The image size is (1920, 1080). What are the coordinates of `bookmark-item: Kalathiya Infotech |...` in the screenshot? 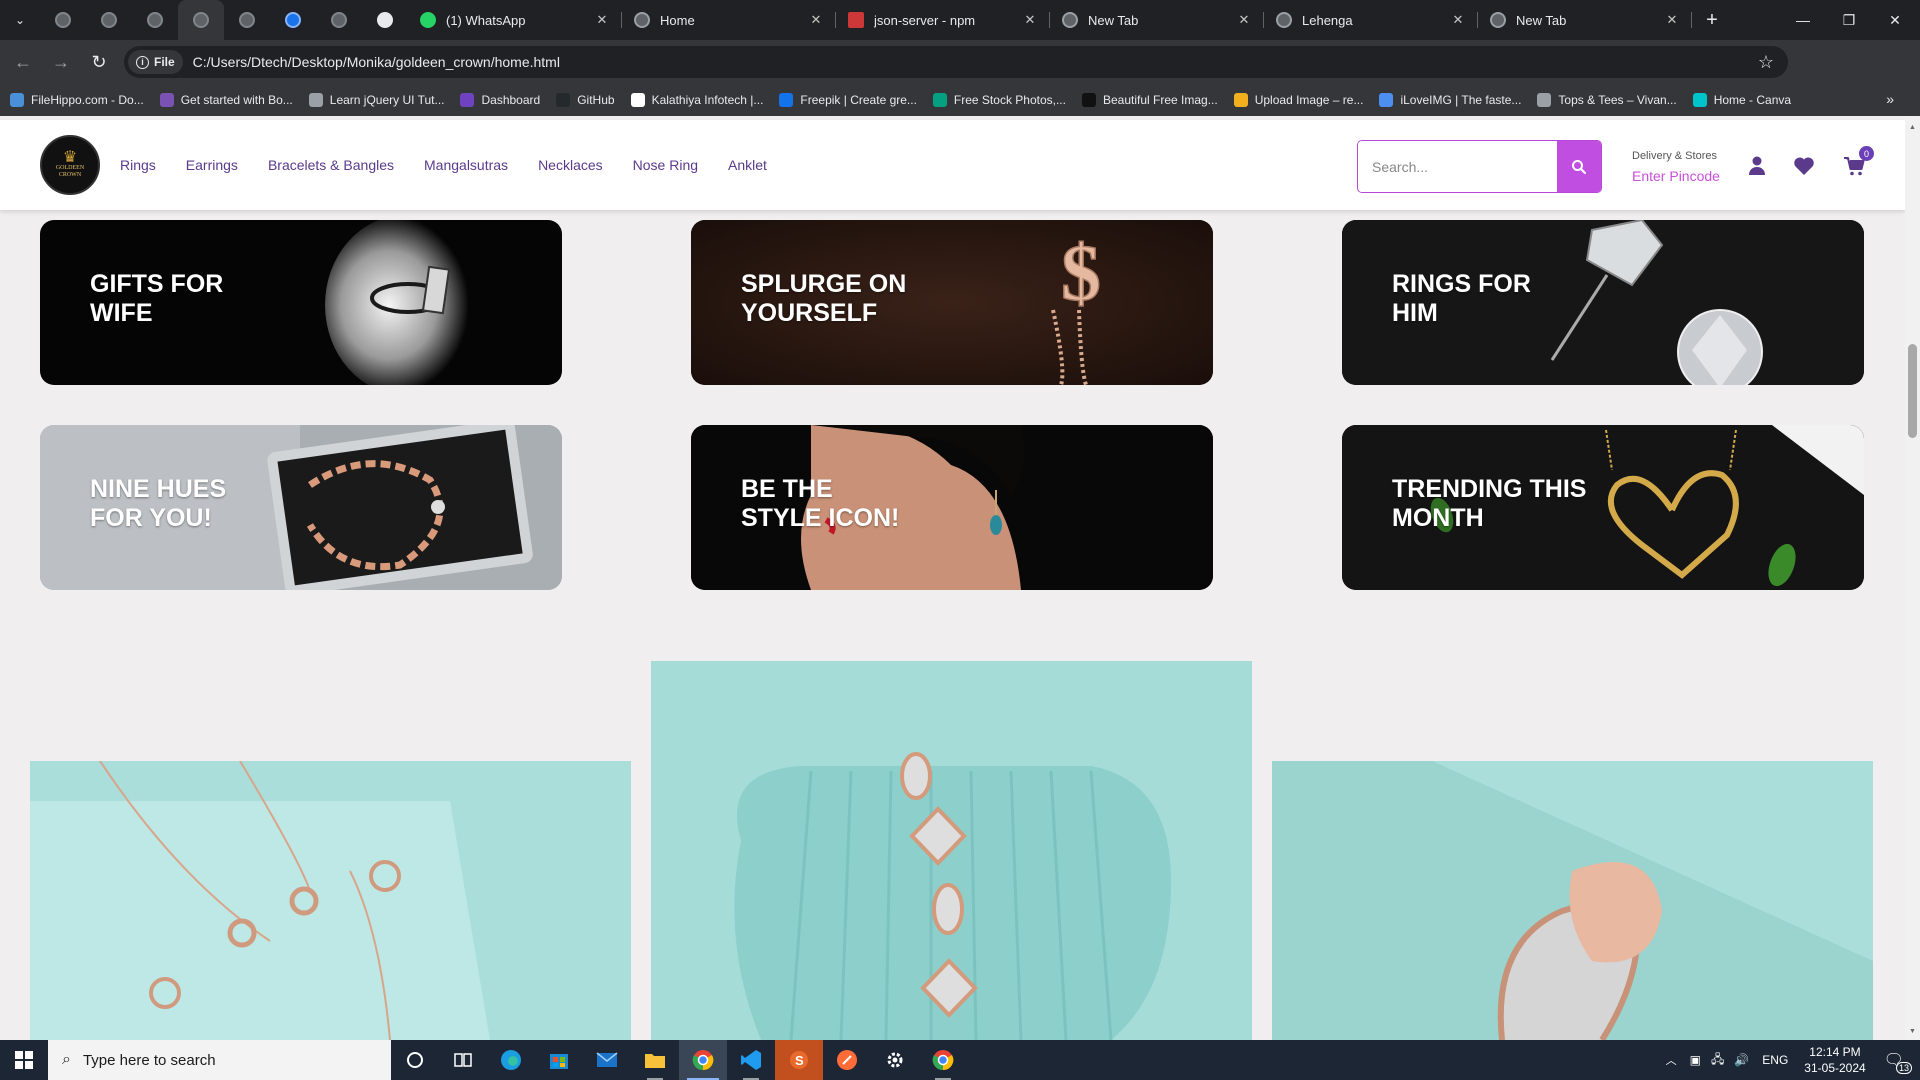 It's located at (696, 100).